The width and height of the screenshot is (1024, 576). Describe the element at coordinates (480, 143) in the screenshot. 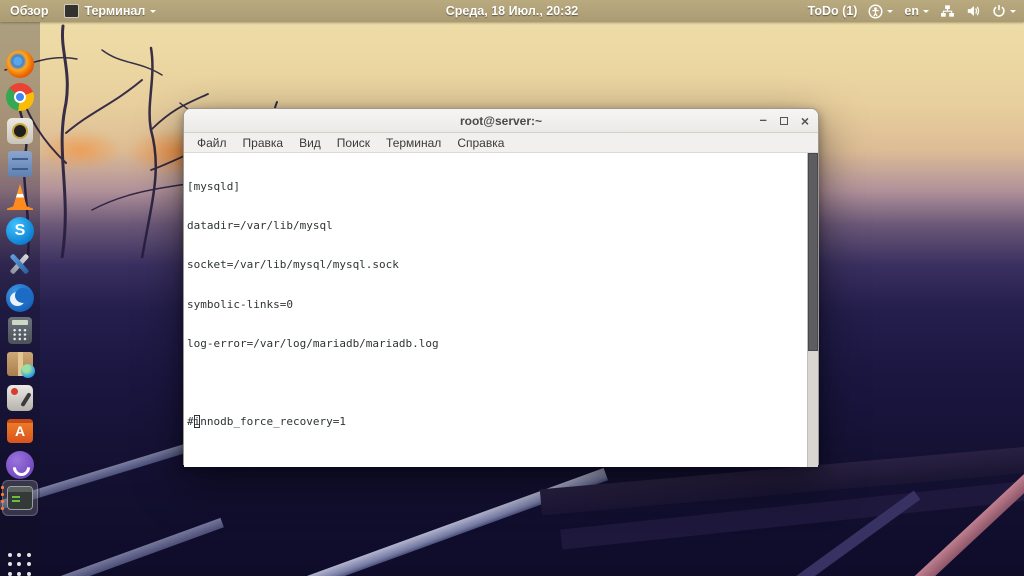

I see `menu-help: Справка` at that location.